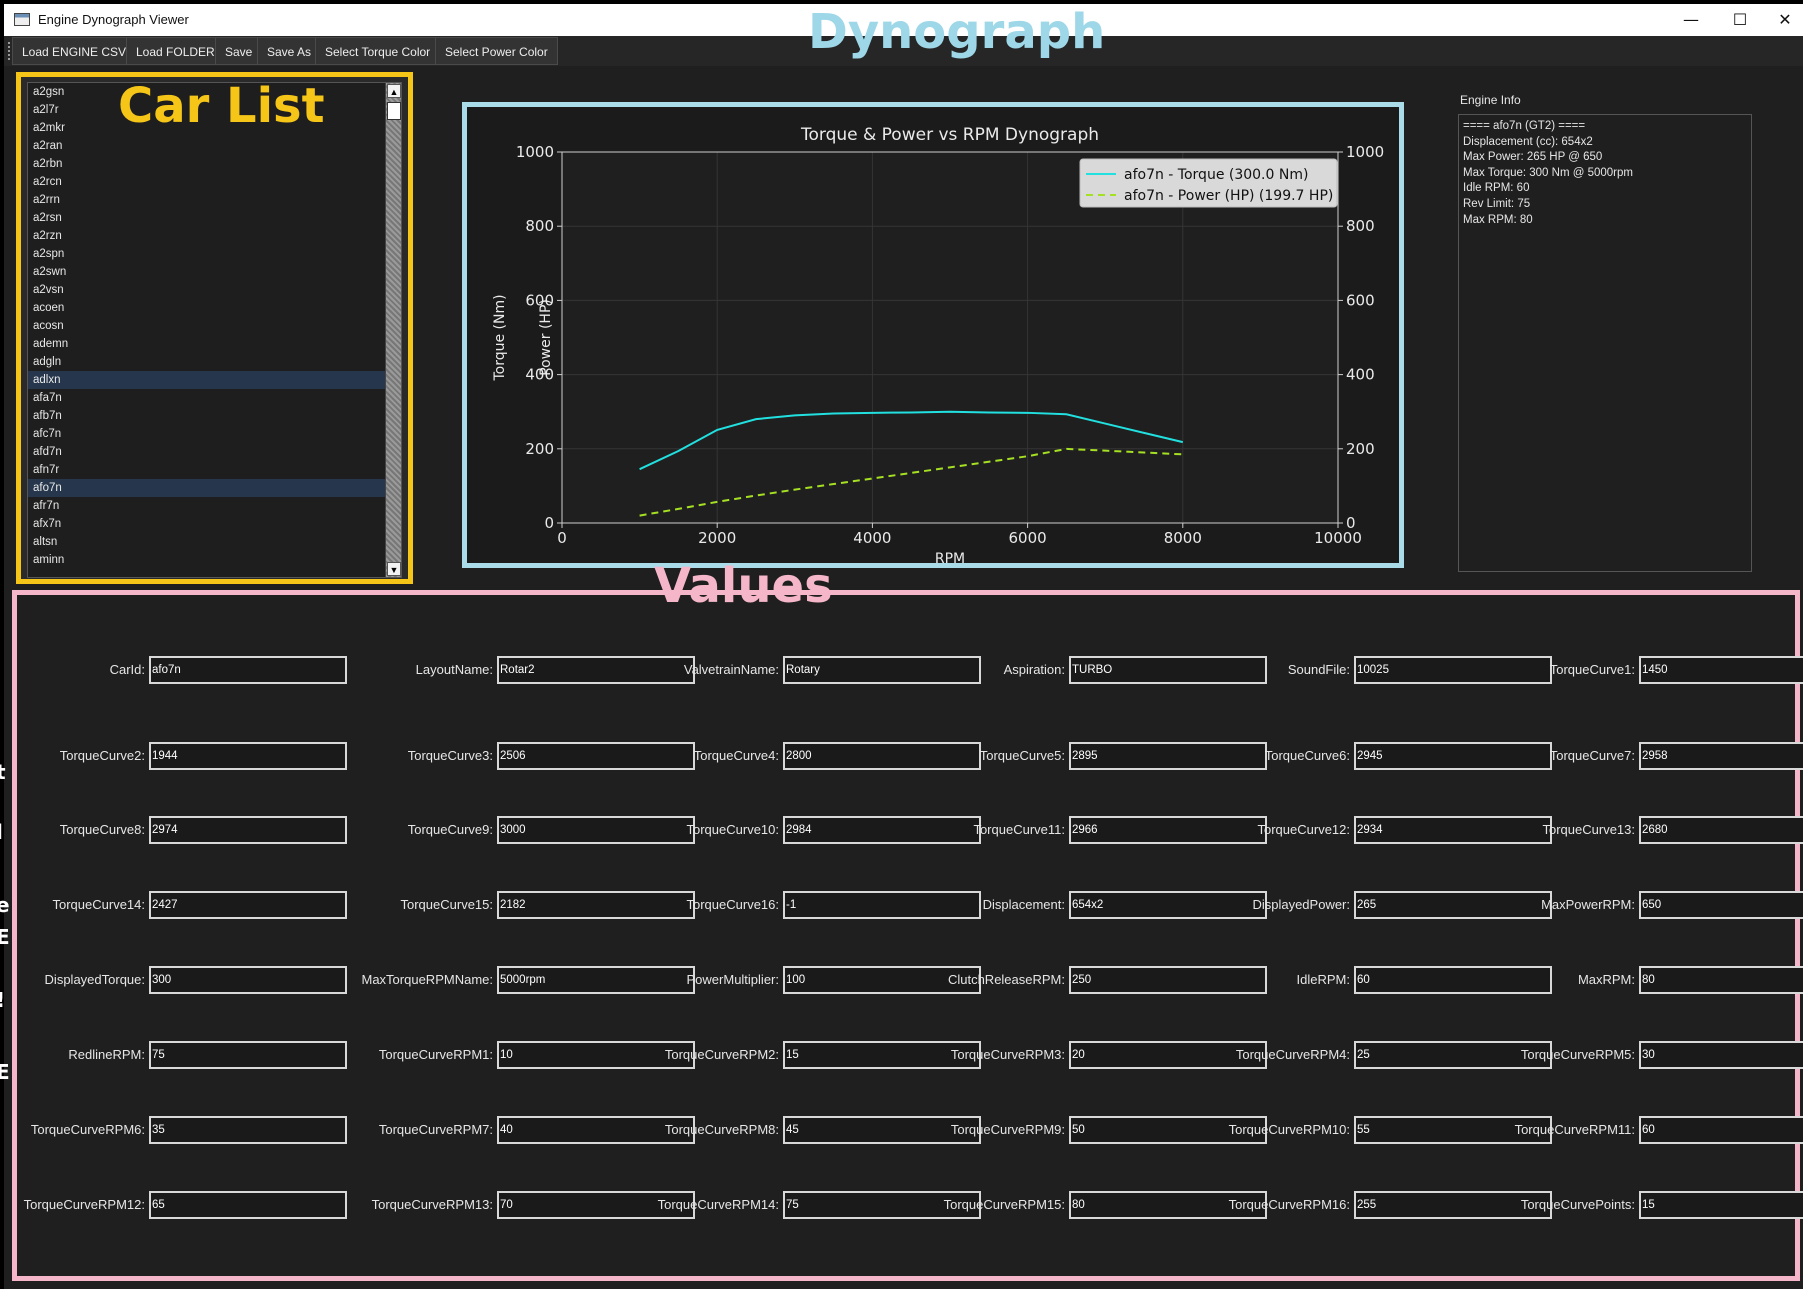 The width and height of the screenshot is (1803, 1289). I want to click on car-list-item: afb7n, so click(214, 416).